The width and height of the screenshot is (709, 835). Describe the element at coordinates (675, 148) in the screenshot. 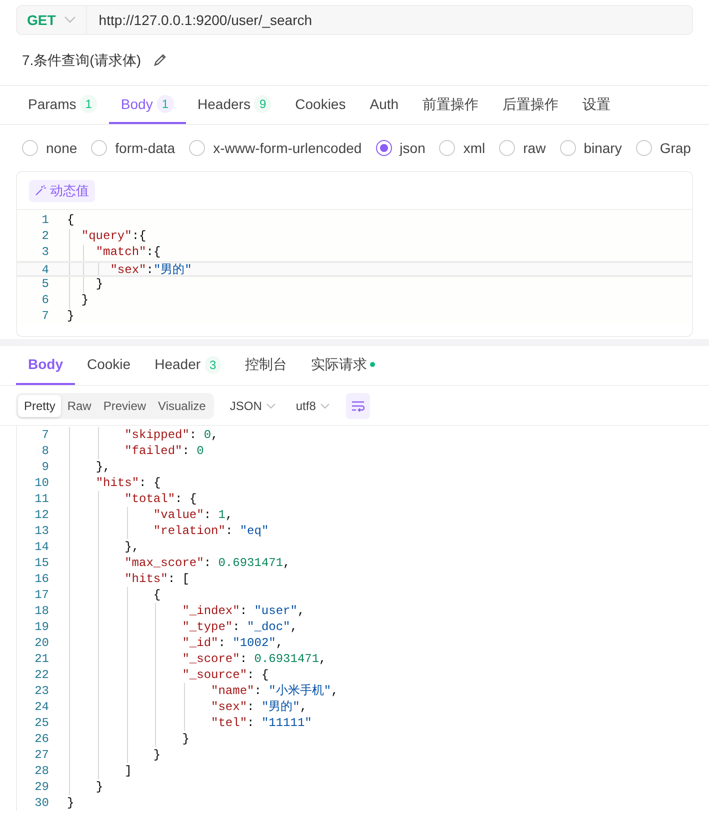

I see `radio-label: Grap` at that location.